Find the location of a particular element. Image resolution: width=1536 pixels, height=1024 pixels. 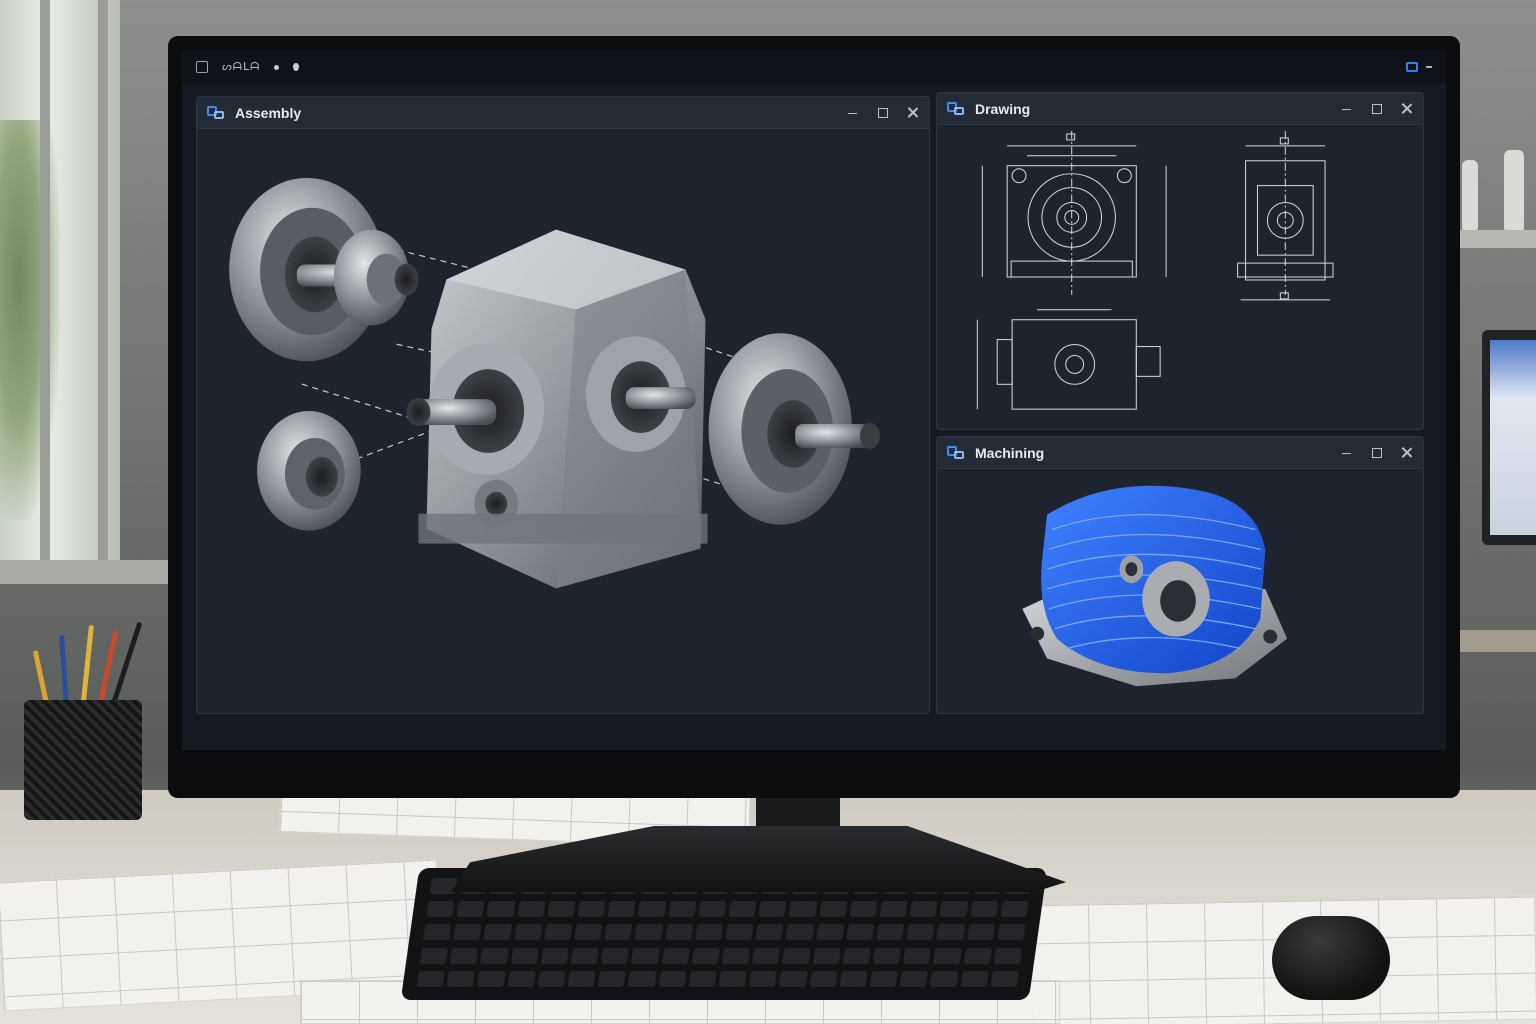

assembly-title: Assembly is located at coordinates (268, 112).